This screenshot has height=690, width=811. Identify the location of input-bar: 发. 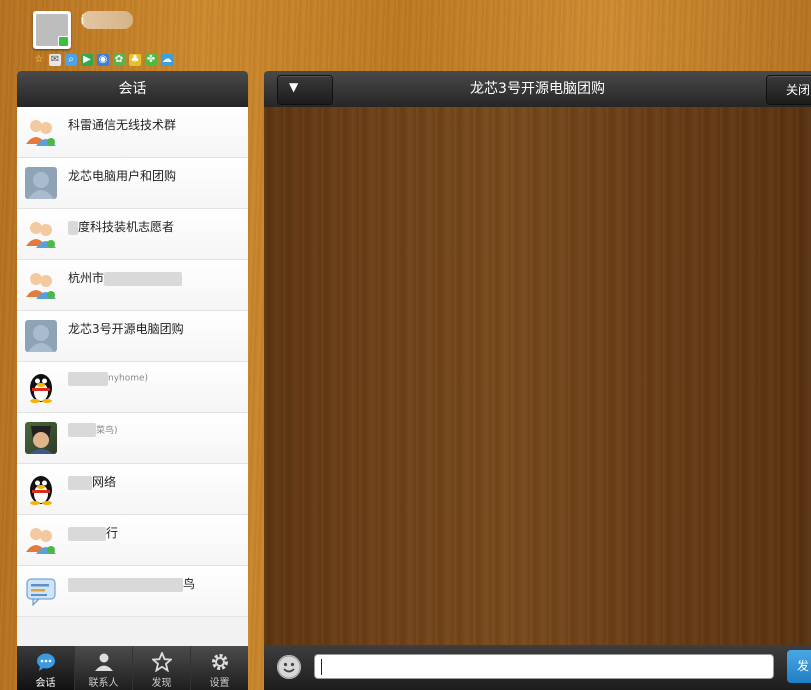
(537, 667).